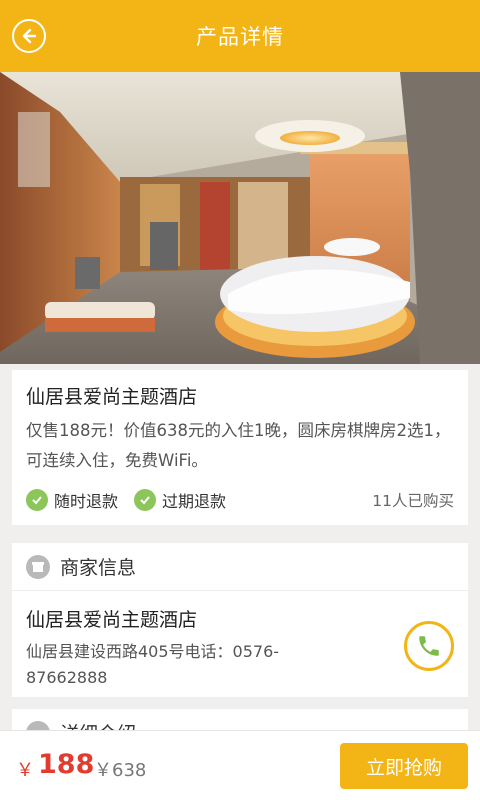 The image size is (480, 800). What do you see at coordinates (240, 500) in the screenshot?
I see `refund-tags: 随时退款 过期退款 11人已购买` at bounding box center [240, 500].